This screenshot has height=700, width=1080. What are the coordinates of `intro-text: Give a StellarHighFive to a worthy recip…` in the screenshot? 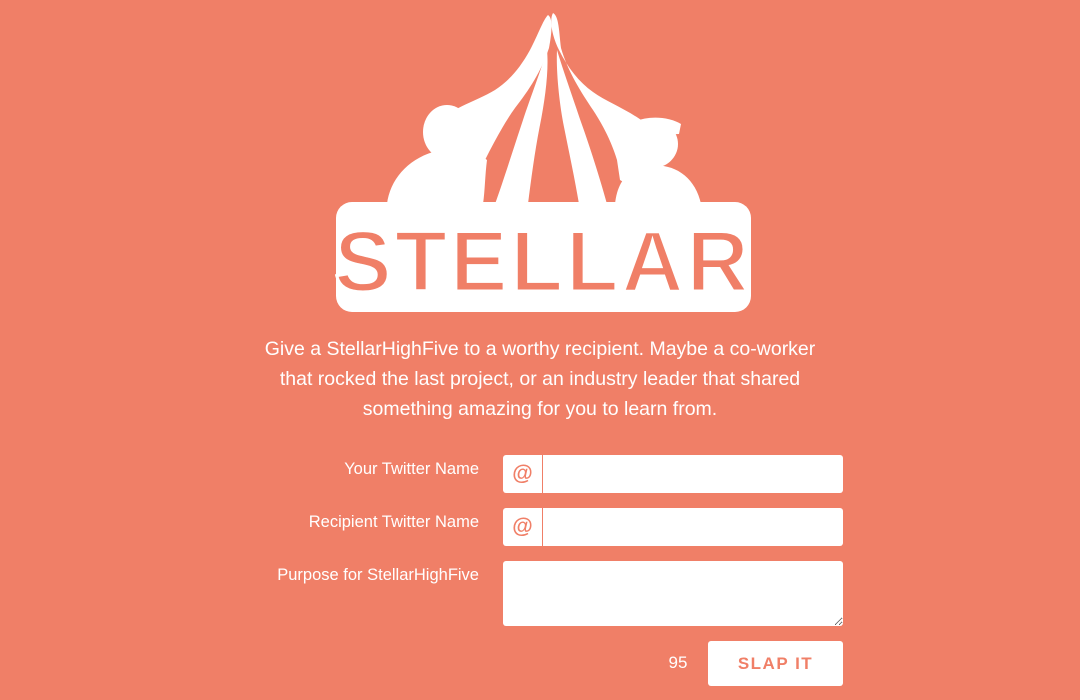 It's located at (540, 379).